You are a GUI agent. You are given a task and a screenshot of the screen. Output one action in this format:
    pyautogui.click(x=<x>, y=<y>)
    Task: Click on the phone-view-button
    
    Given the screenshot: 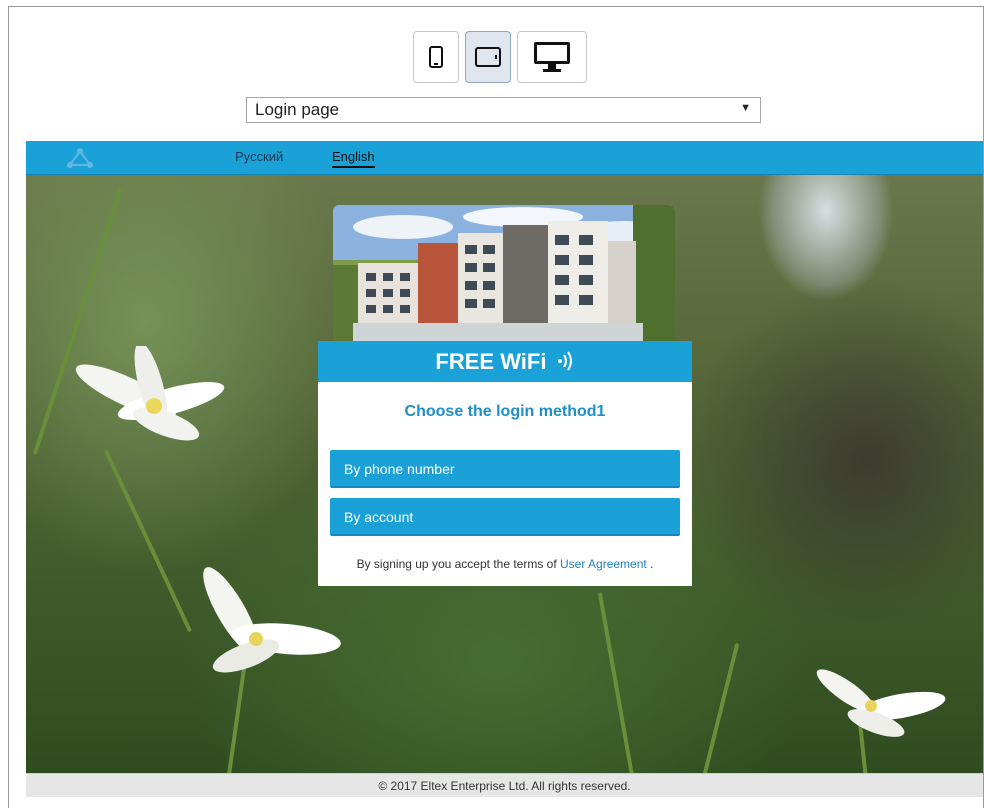 What is the action you would take?
    pyautogui.click(x=436, y=57)
    